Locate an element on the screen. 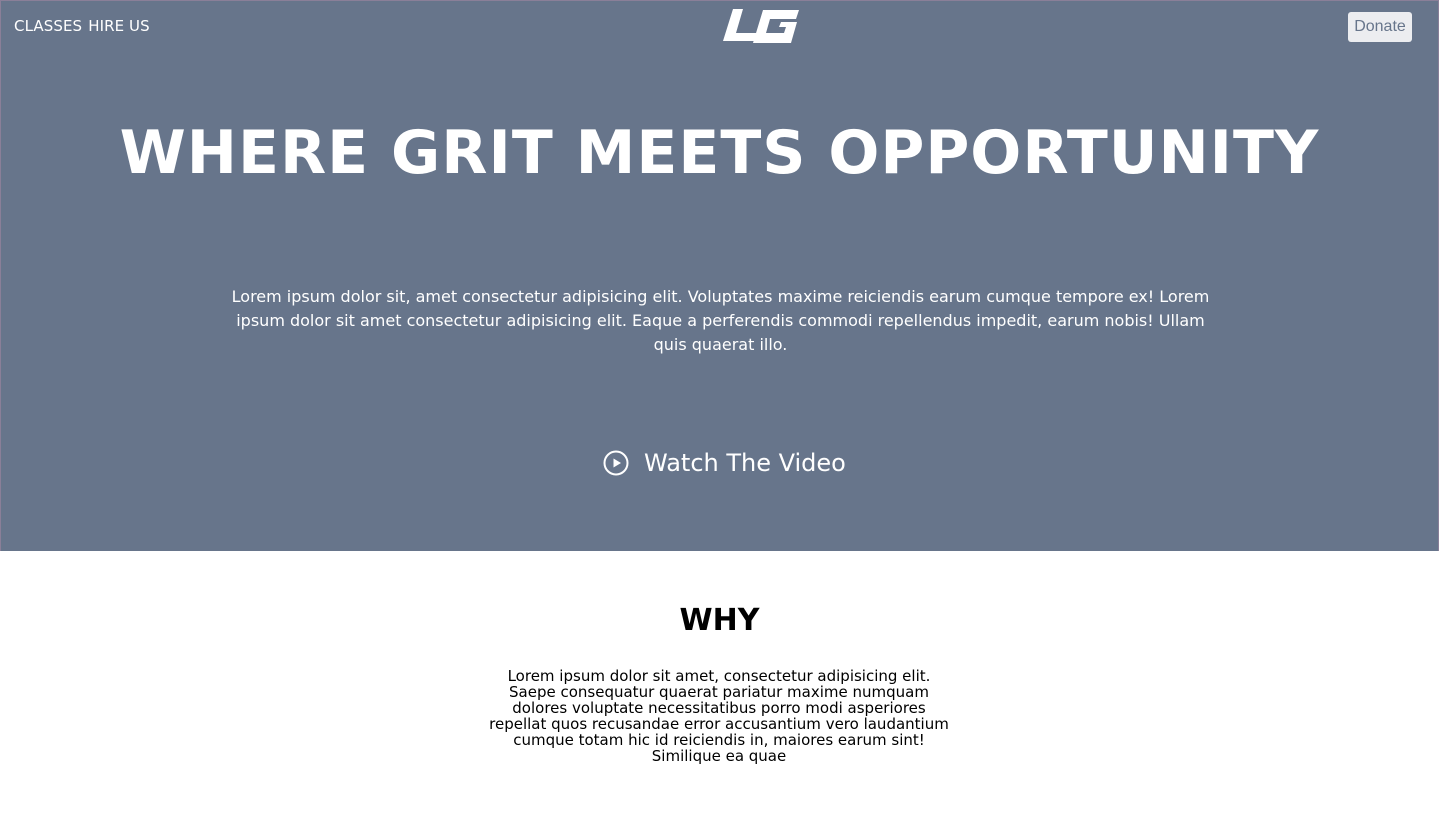  donate-button: Donate is located at coordinates (1380, 27).